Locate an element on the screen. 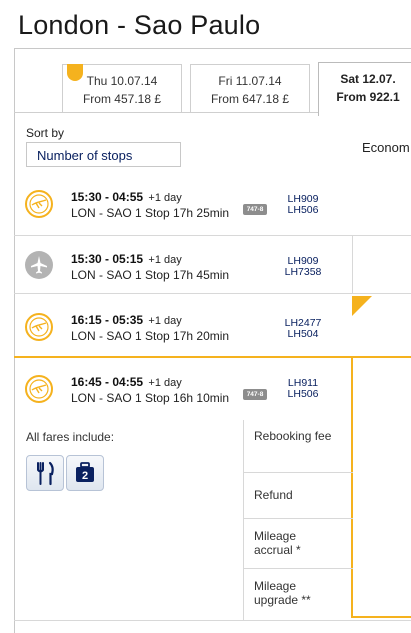 Image resolution: width=411 pixels, height=633 pixels. tab-divider is located at coordinates (166, 112).